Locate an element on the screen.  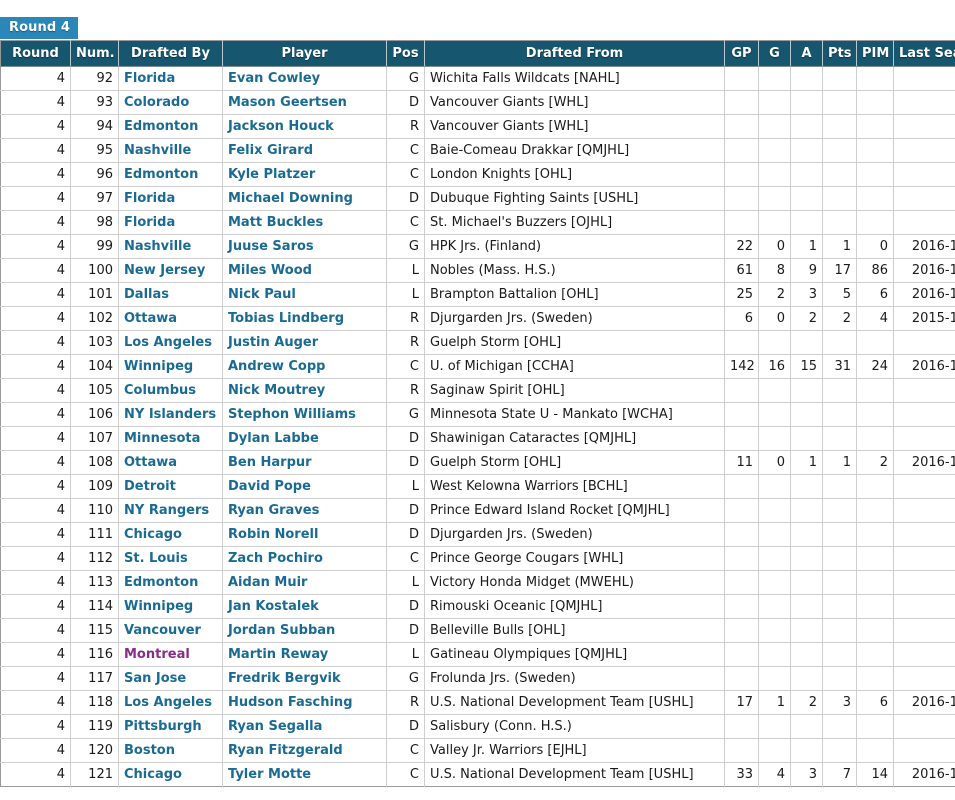
column-header-season: Last Season is located at coordinates (924, 53).